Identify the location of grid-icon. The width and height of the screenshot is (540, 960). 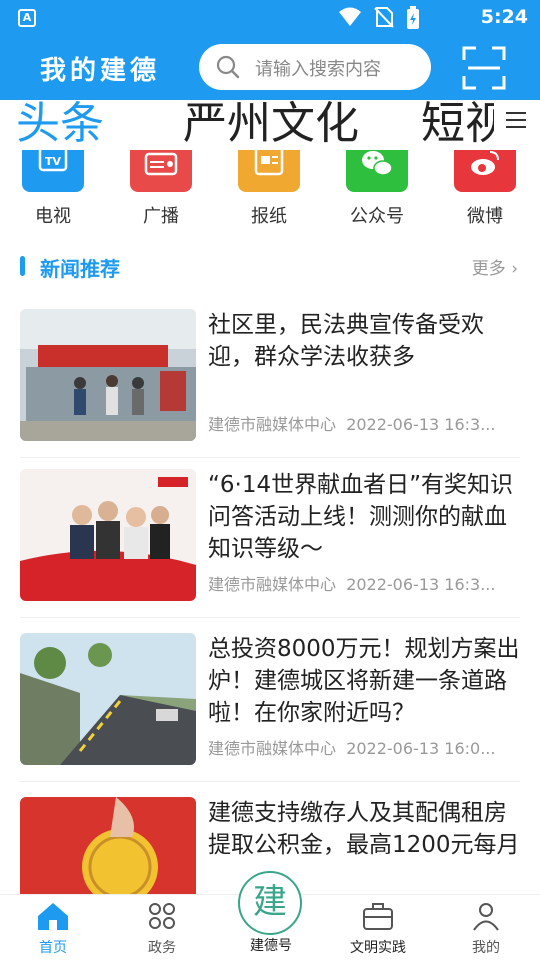
(162, 916).